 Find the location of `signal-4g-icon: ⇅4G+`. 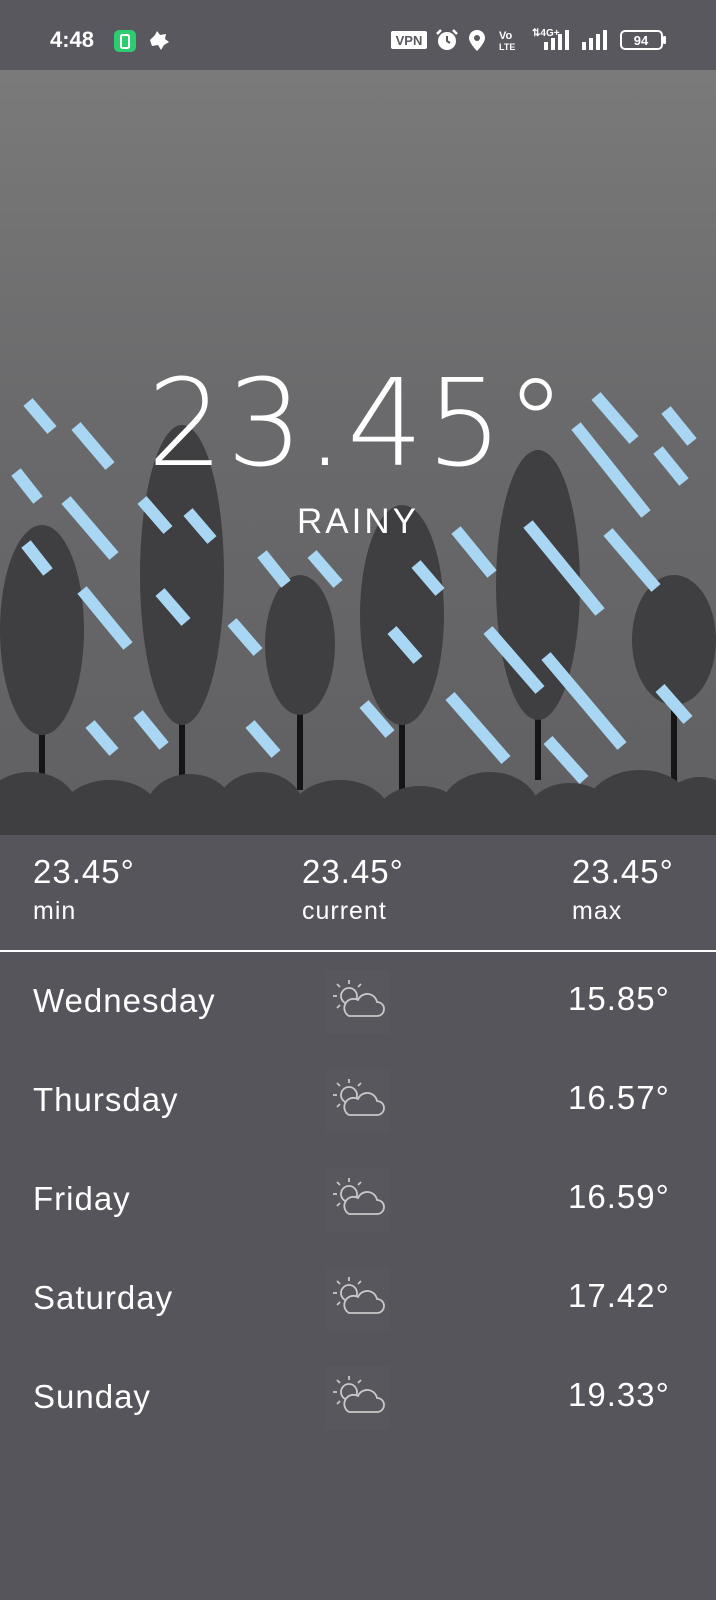

signal-4g-icon: ⇅4G+ is located at coordinates (550, 39).